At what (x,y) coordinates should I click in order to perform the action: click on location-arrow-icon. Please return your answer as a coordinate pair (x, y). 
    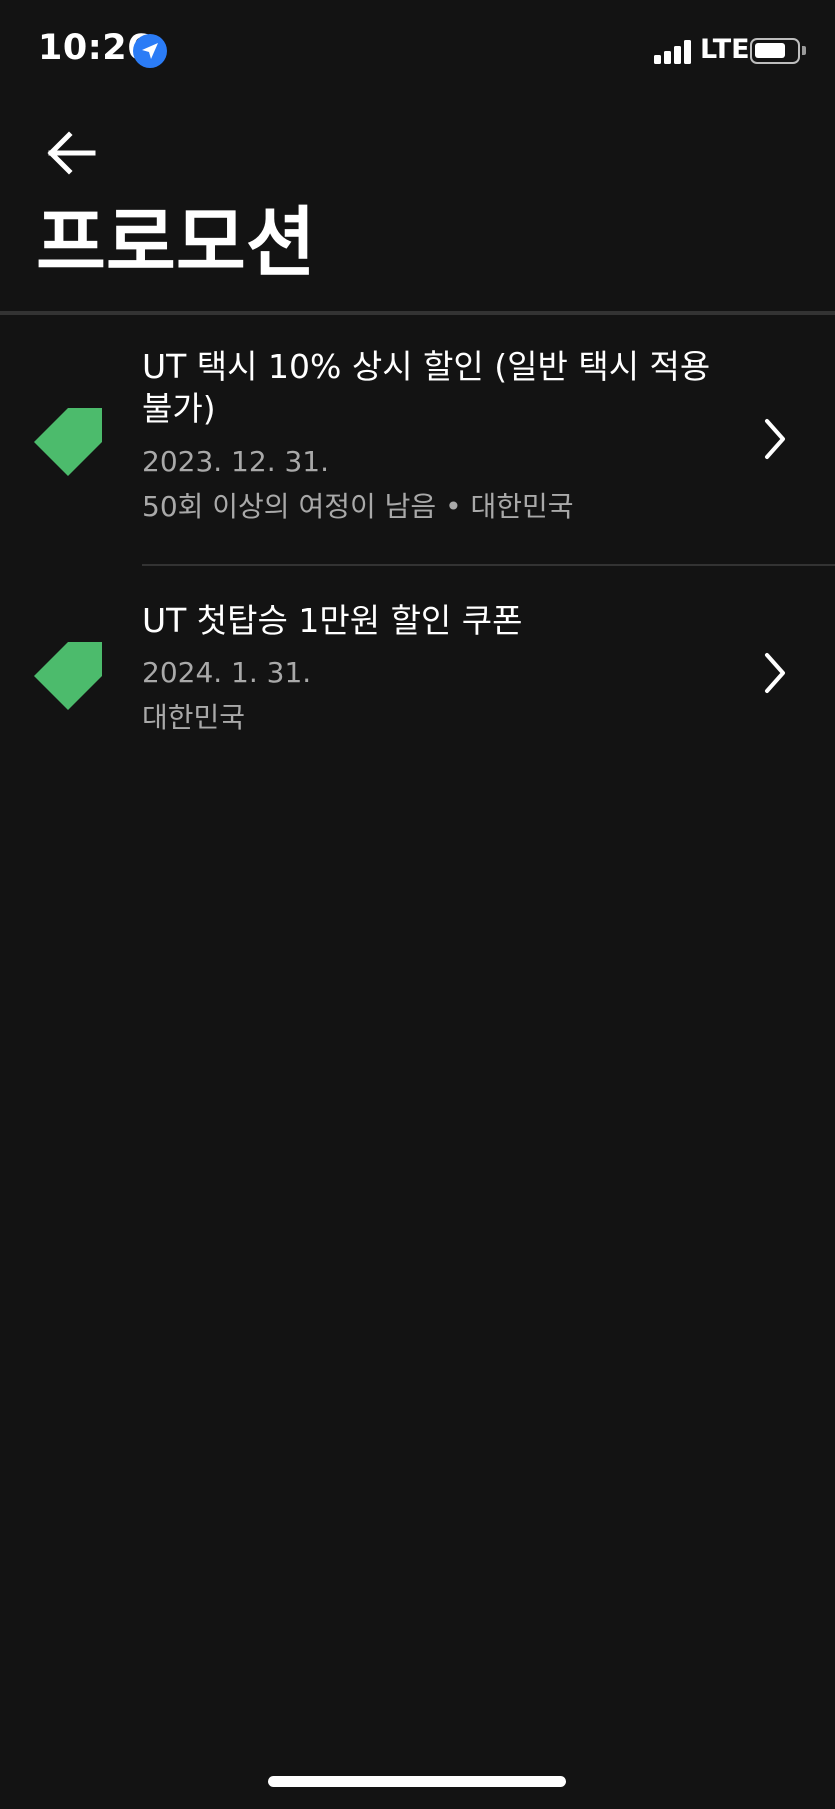
    Looking at the image, I should click on (150, 51).